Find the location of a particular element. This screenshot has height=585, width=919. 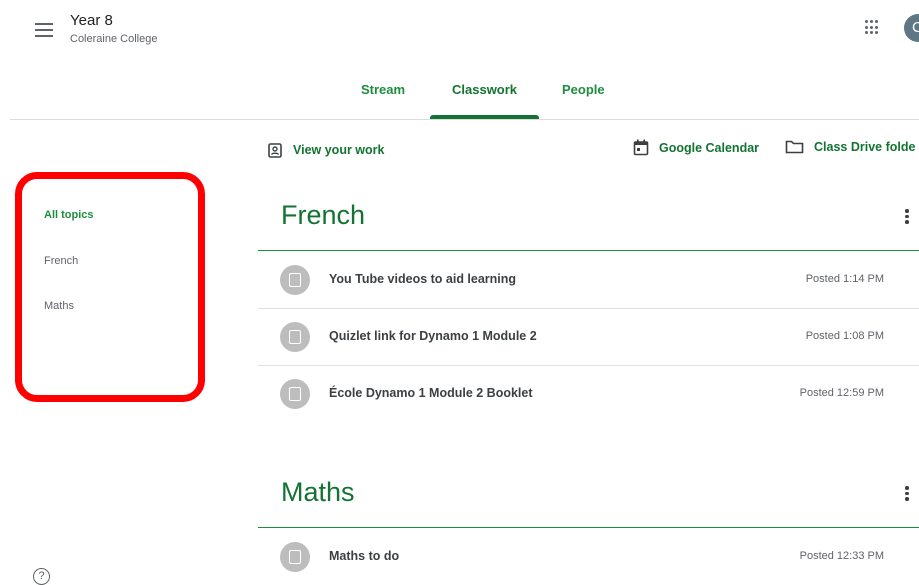

item-posted-time: Posted 12:33 PM is located at coordinates (841, 556).